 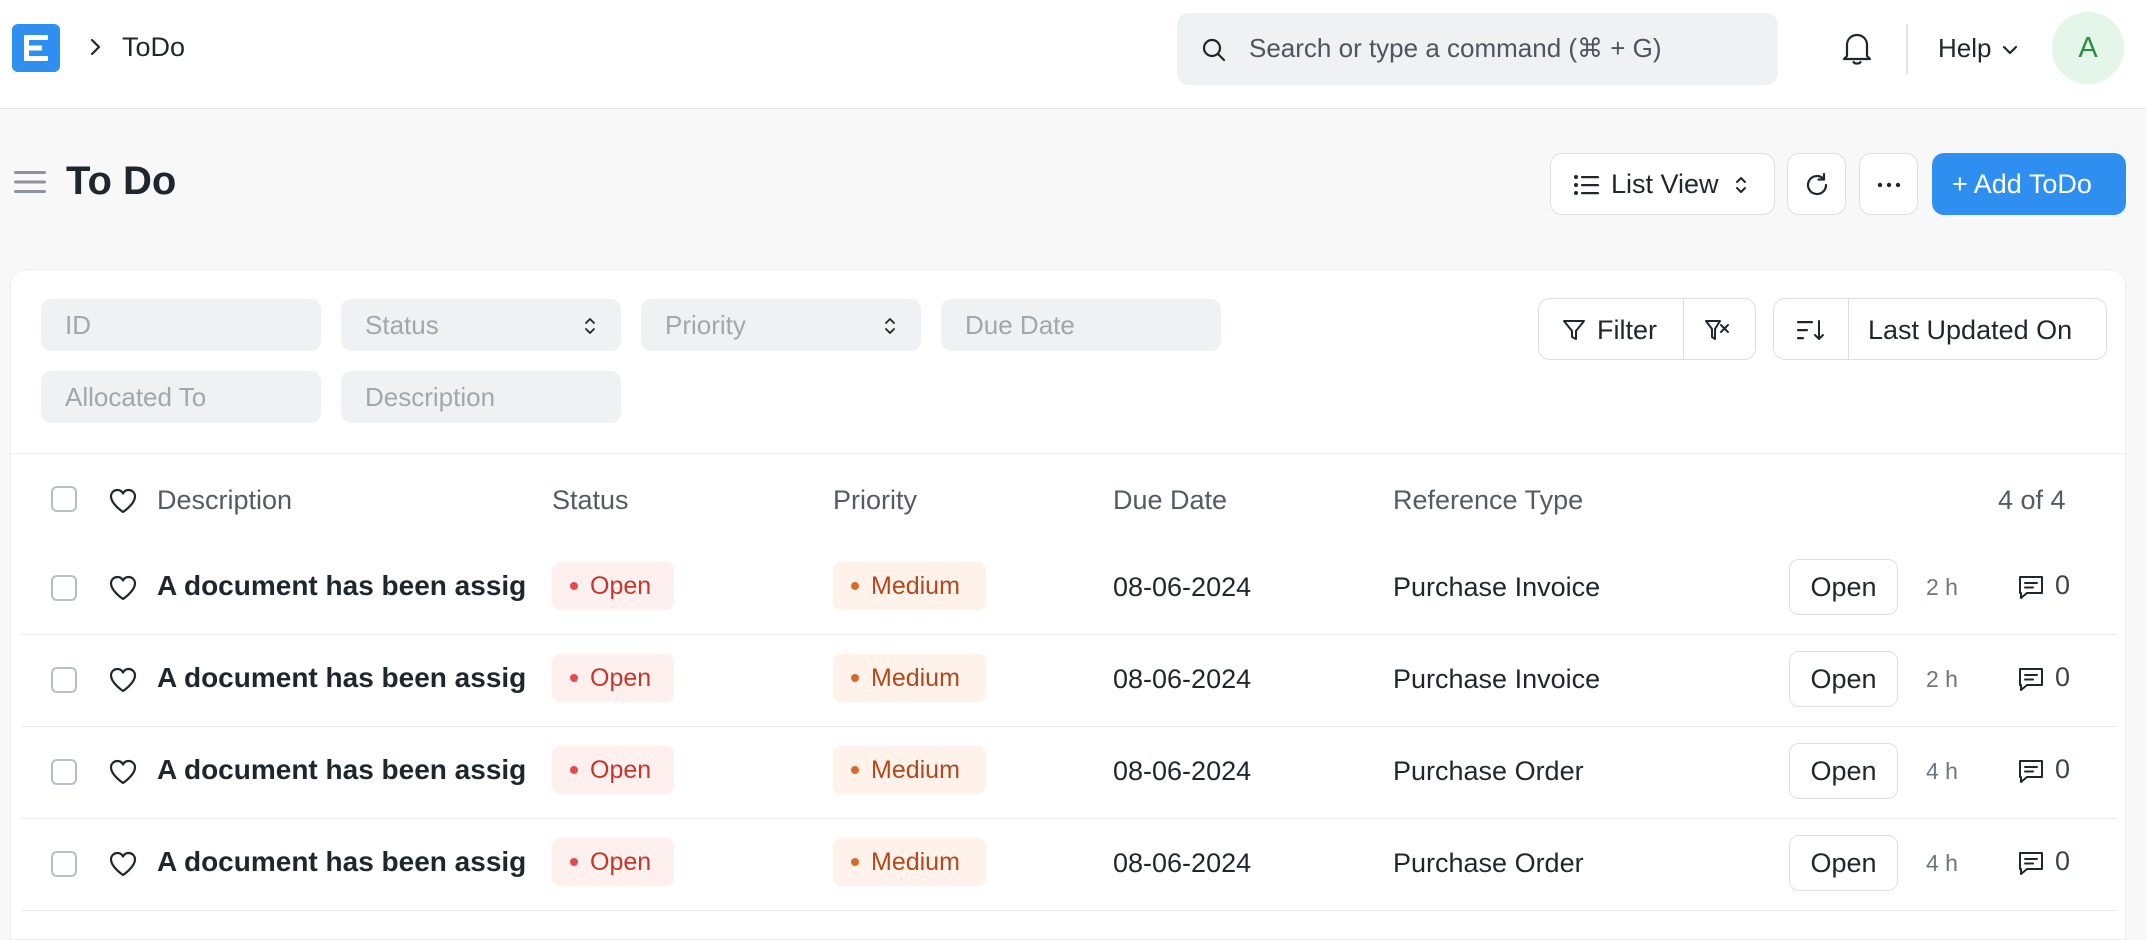 What do you see at coordinates (481, 397) in the screenshot?
I see `description-filter-input: Description` at bounding box center [481, 397].